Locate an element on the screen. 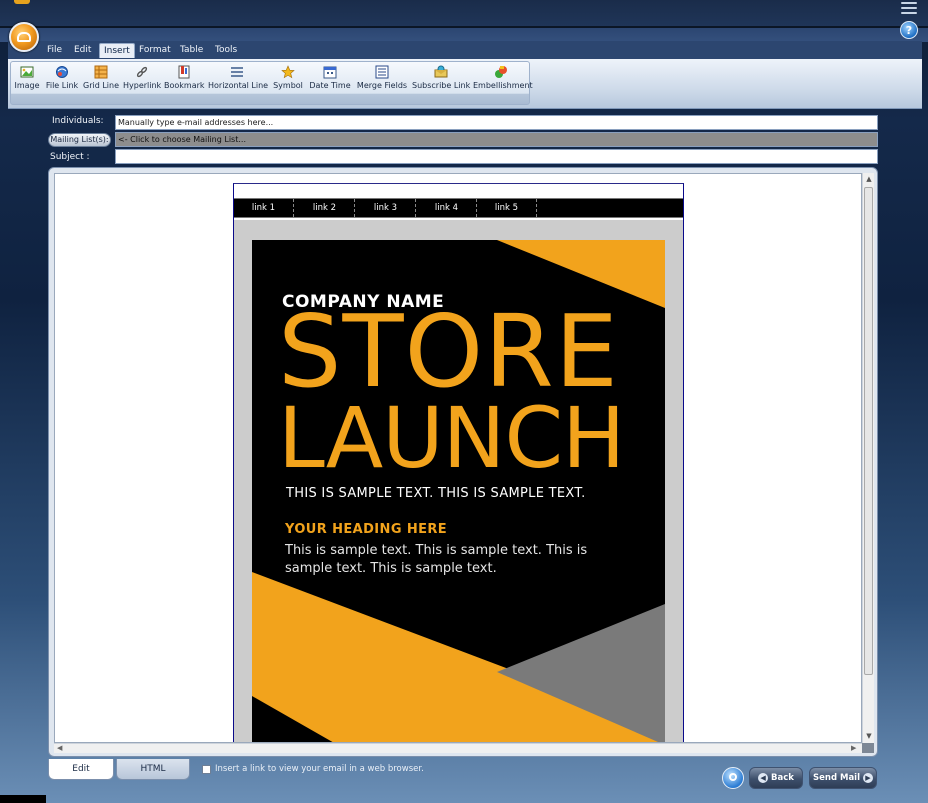  ribbon-label: Subscribe Link is located at coordinates (441, 85).